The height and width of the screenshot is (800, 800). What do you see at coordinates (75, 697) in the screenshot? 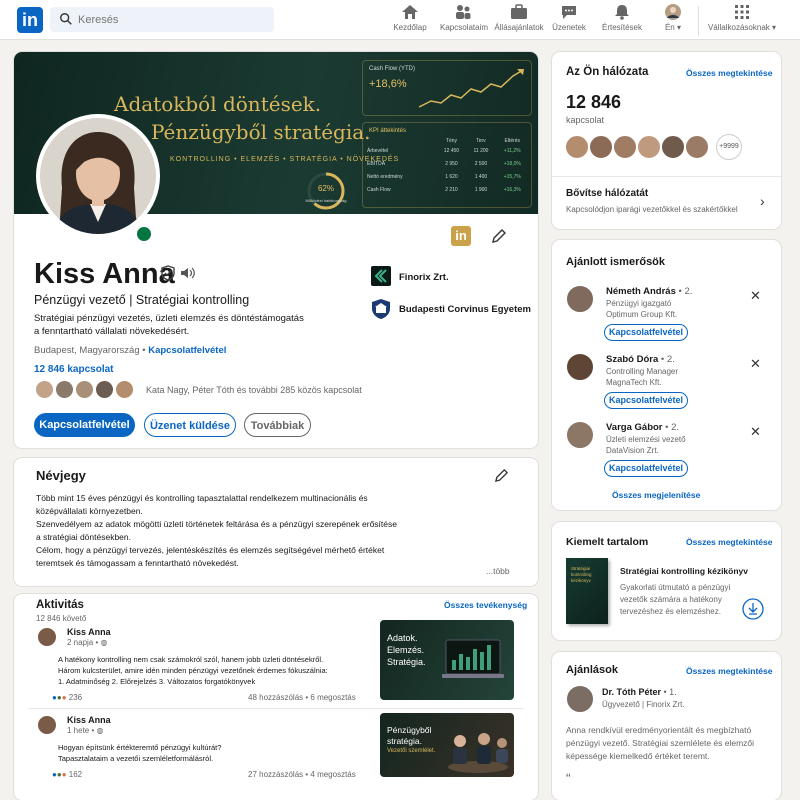
I see `reaction-count: 236` at bounding box center [75, 697].